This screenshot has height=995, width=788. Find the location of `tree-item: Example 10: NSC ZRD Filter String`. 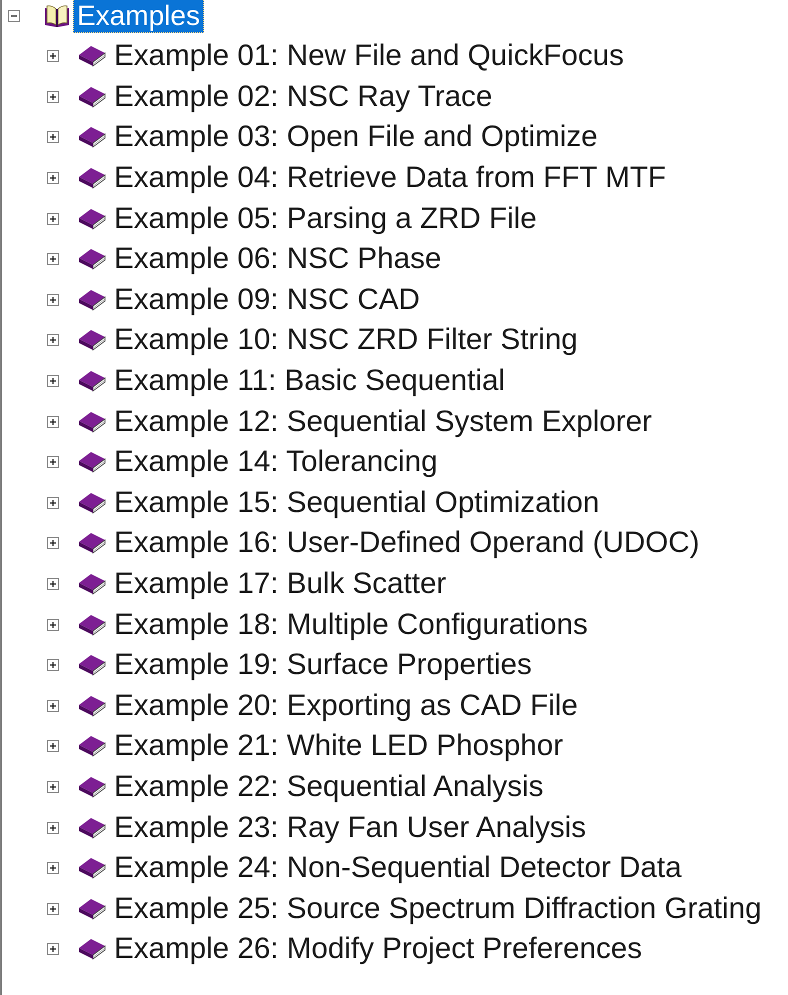

tree-item: Example 10: NSC ZRD Filter String is located at coordinates (346, 340).